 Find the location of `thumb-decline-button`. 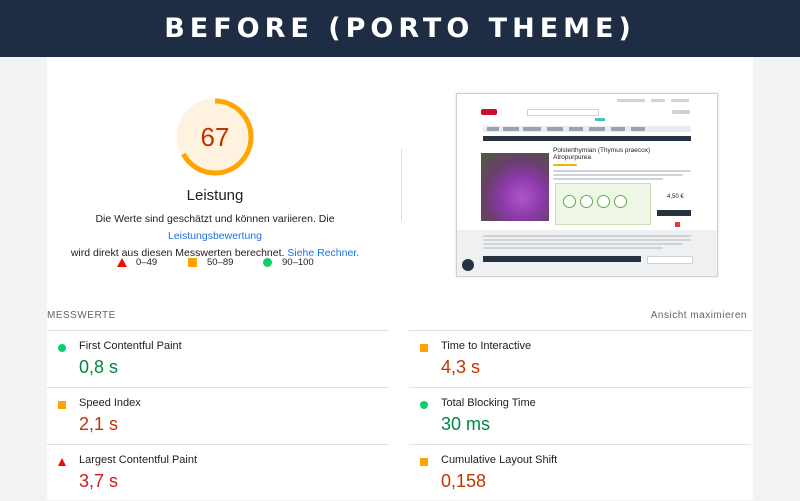

thumb-decline-button is located at coordinates (670, 260).